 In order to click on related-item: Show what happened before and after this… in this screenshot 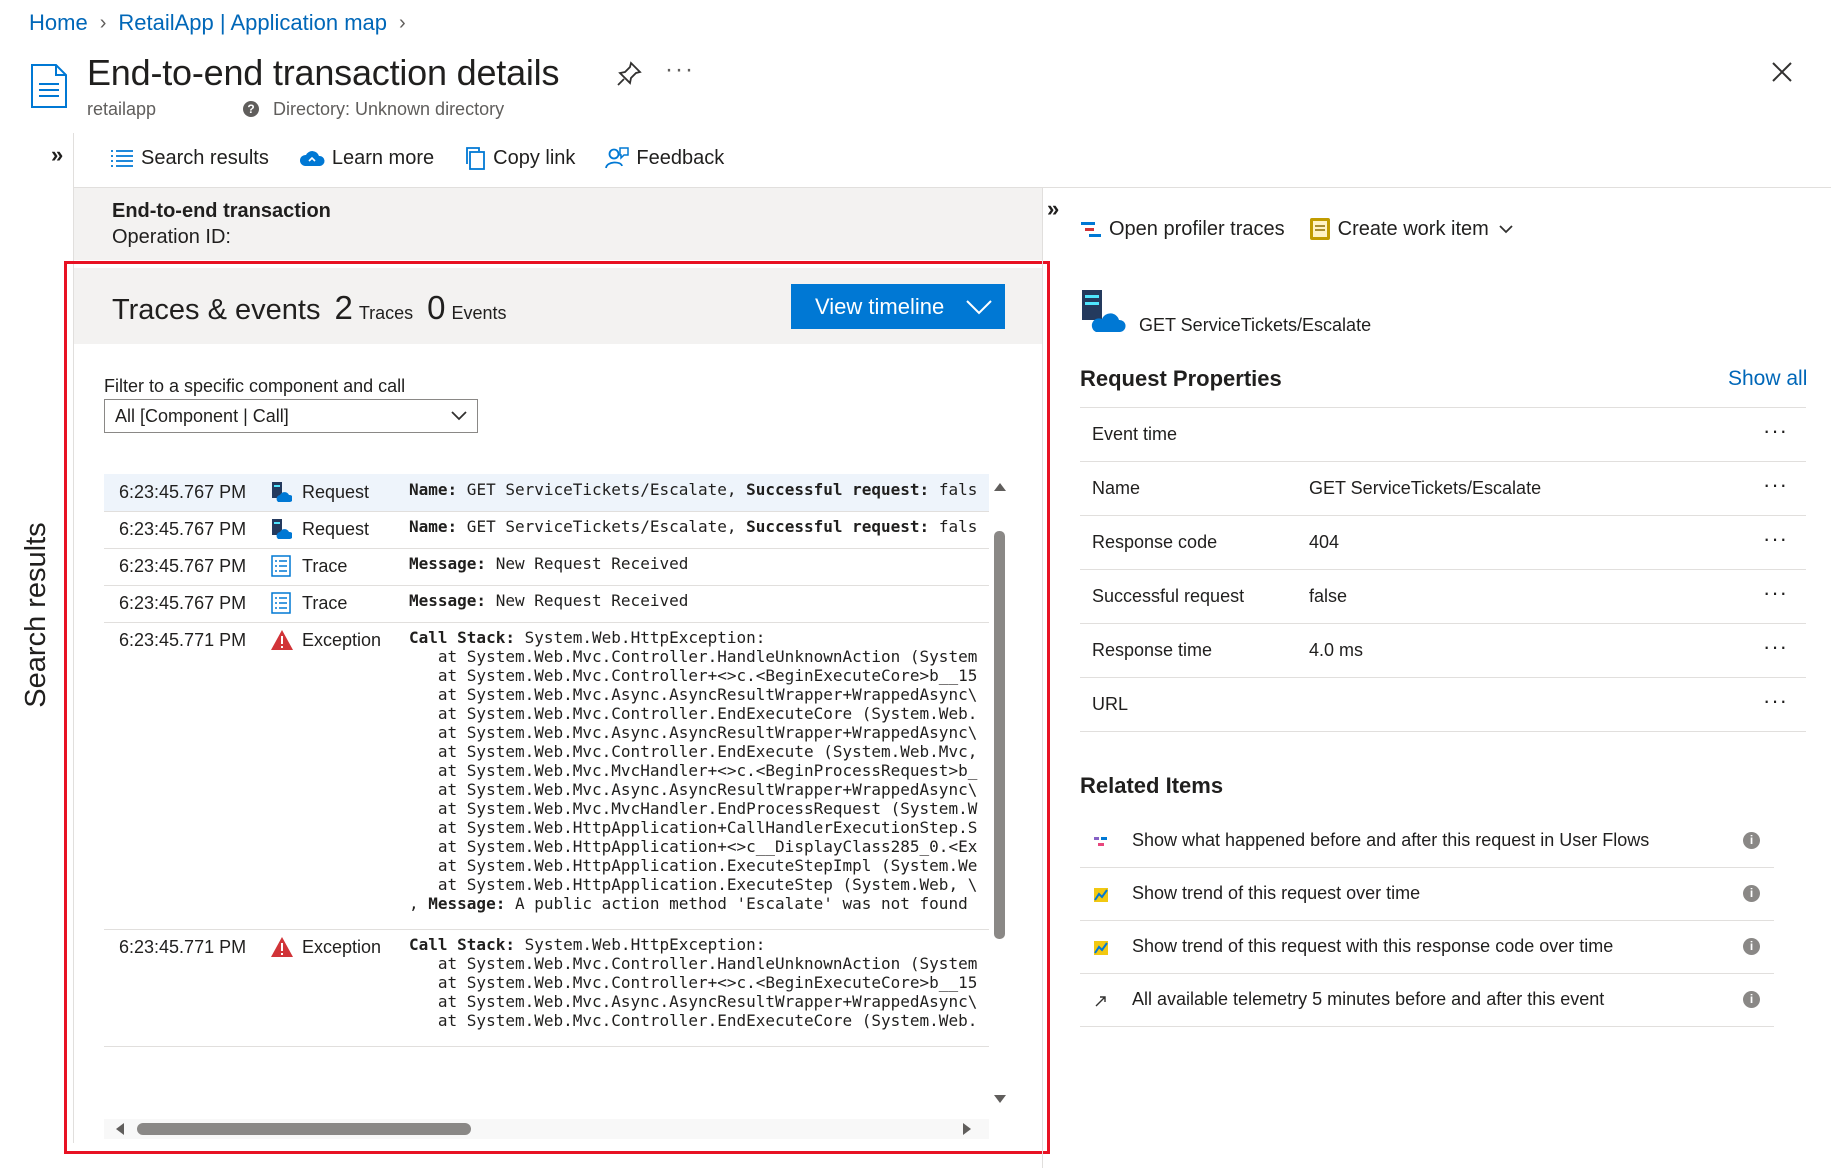, I will do `click(1427, 841)`.